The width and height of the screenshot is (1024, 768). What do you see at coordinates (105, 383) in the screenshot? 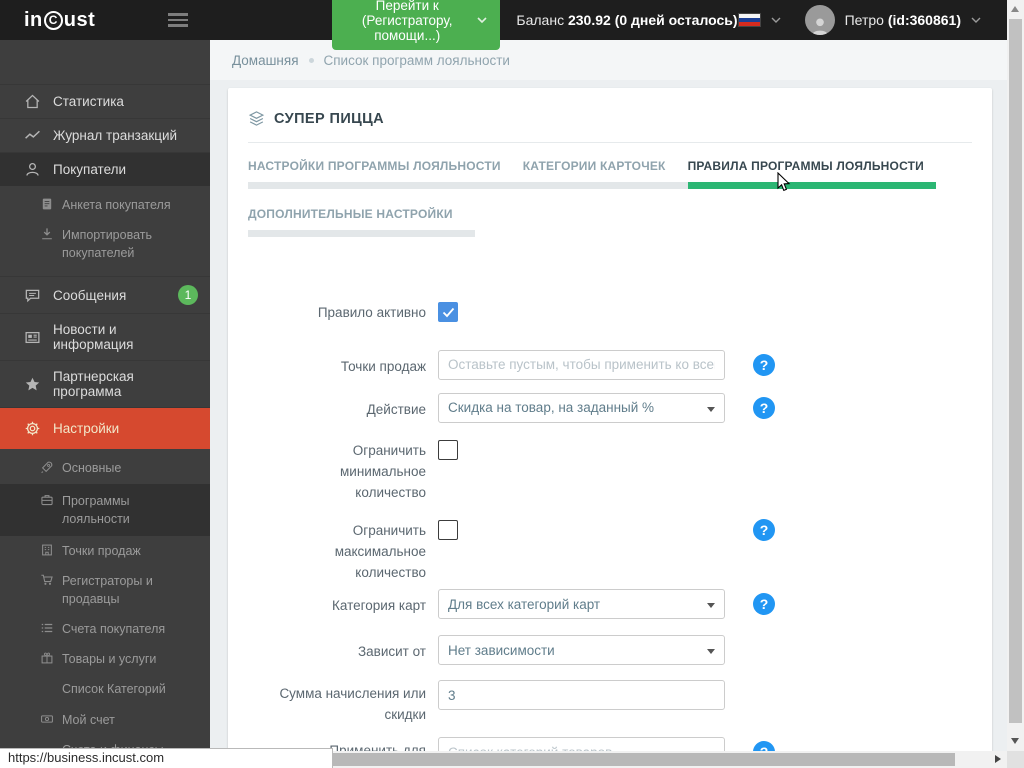
I see `sidebar-item-partner-program: Партнерская программа` at bounding box center [105, 383].